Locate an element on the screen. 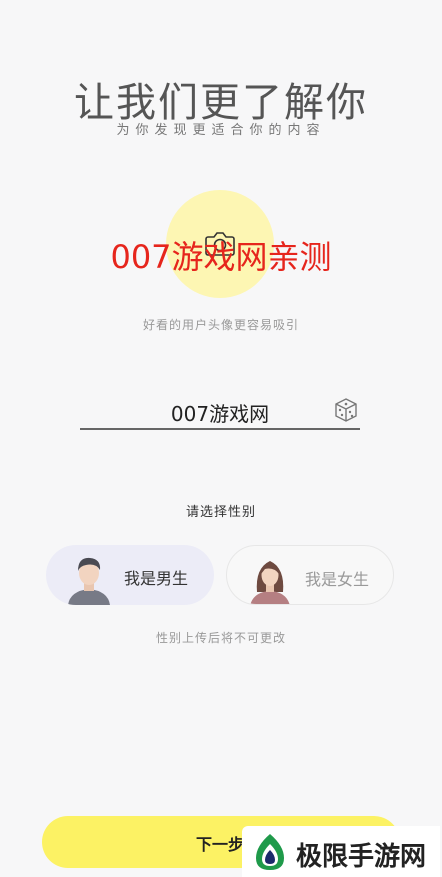 The image size is (442, 877). gender-note: 性别上传后将不可更改 is located at coordinates (220, 638).